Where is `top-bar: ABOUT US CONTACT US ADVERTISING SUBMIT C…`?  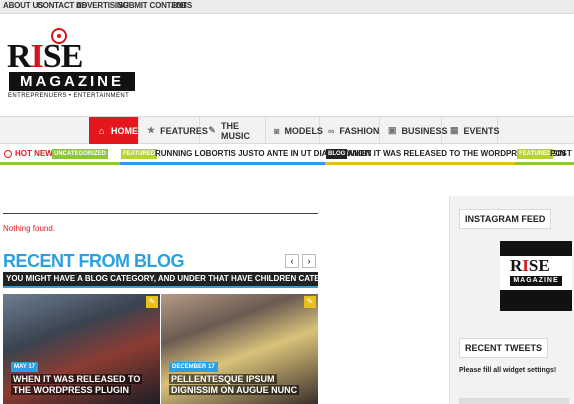
top-bar: ABOUT US CONTACT US ADVERTISING SUBMIT C… is located at coordinates (287, 7).